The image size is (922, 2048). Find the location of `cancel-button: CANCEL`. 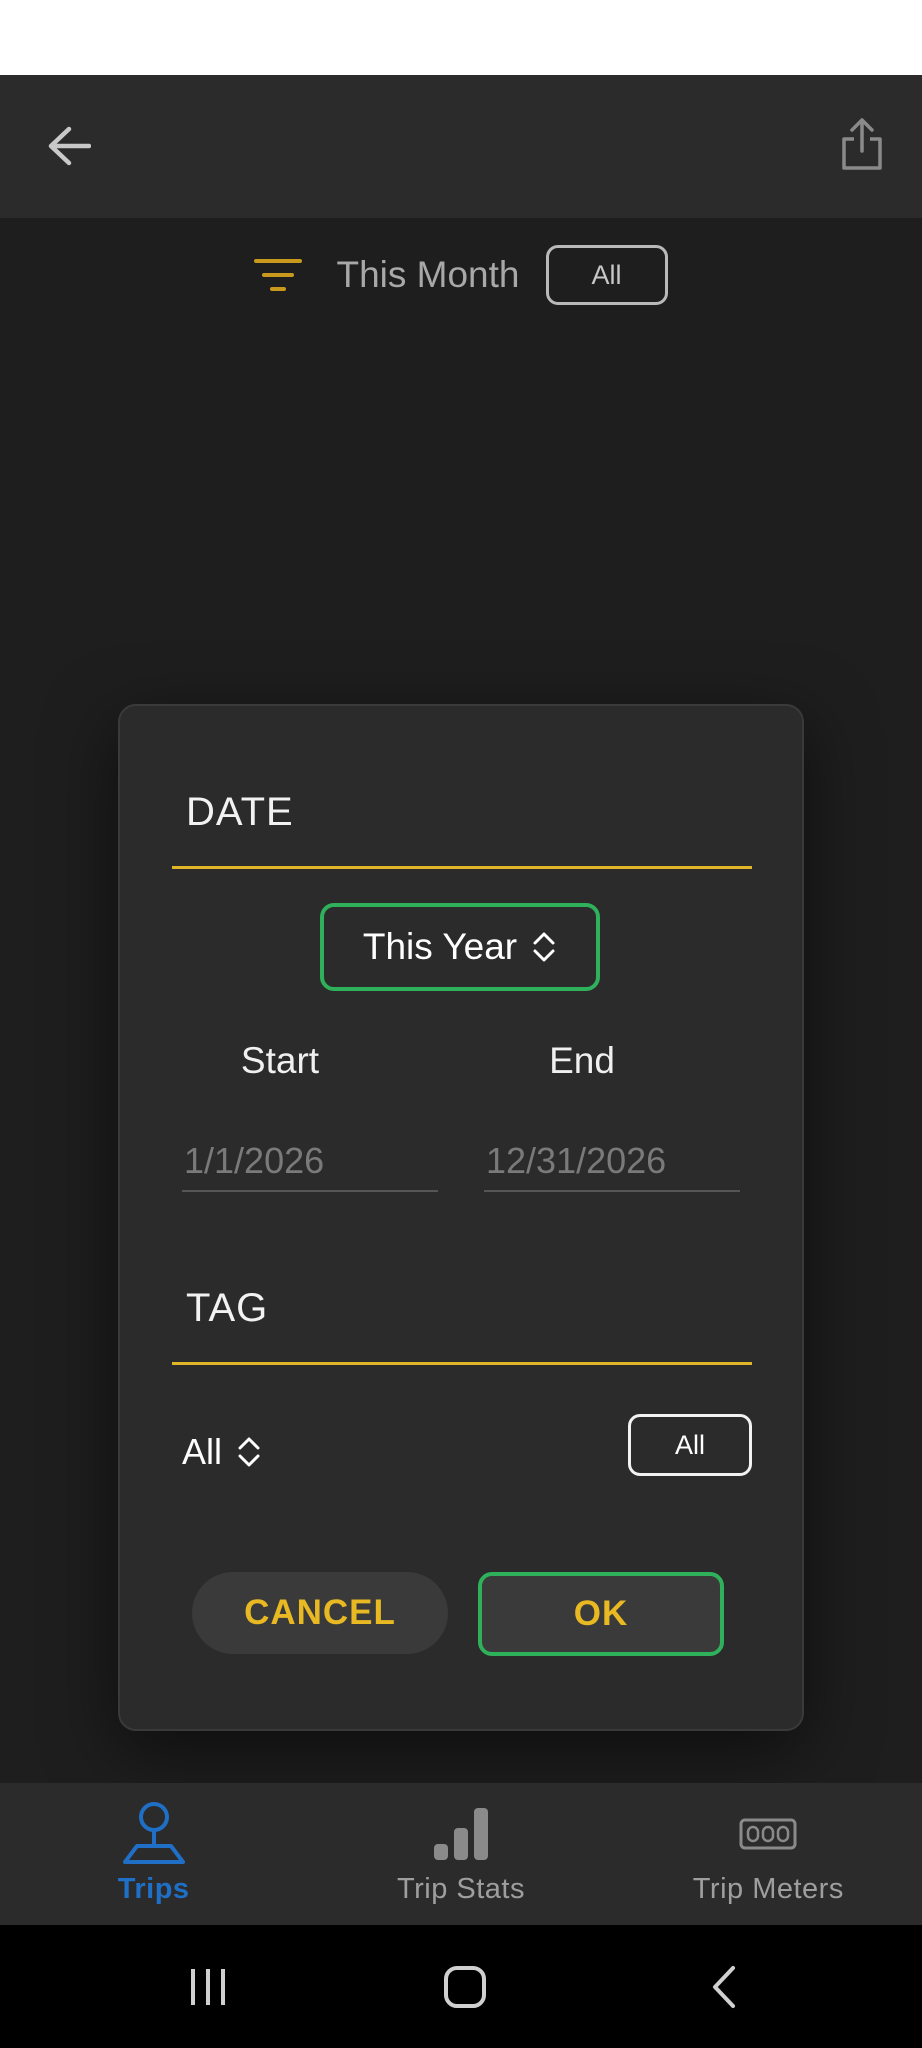

cancel-button: CANCEL is located at coordinates (320, 1613).